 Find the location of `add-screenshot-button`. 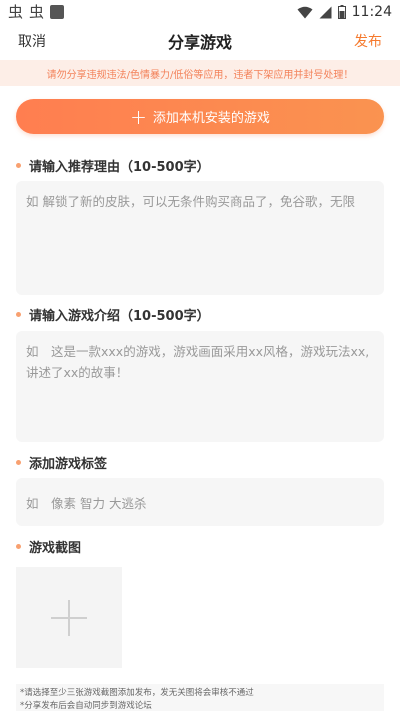

add-screenshot-button is located at coordinates (69, 617).